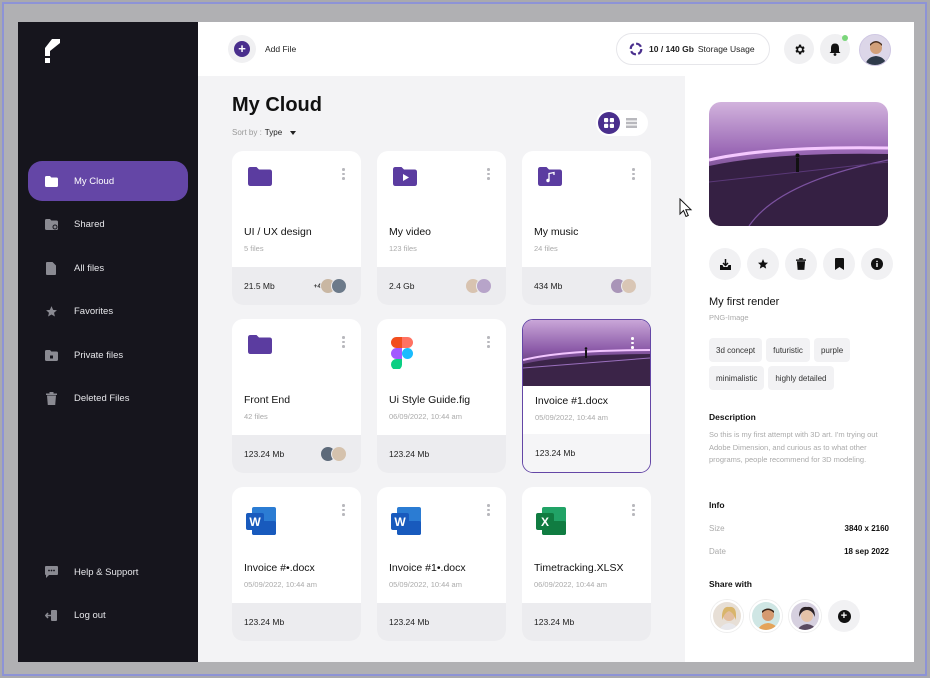 The width and height of the screenshot is (930, 678). What do you see at coordinates (254, 248) in the screenshot?
I see `file-meta: 5 files` at bounding box center [254, 248].